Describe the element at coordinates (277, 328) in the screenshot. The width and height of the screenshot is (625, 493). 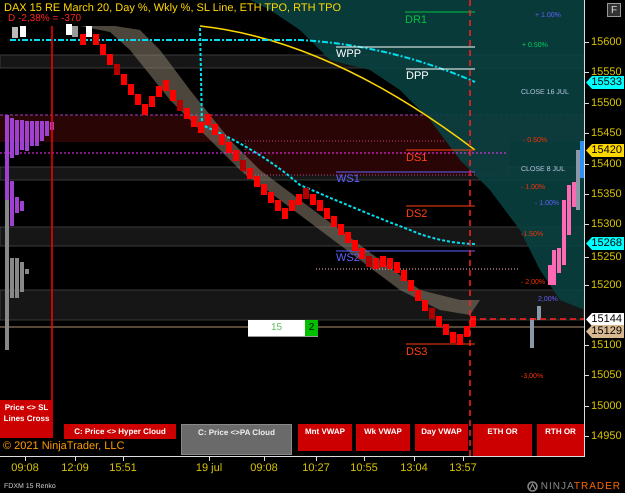
I see `counter-value: 15` at that location.